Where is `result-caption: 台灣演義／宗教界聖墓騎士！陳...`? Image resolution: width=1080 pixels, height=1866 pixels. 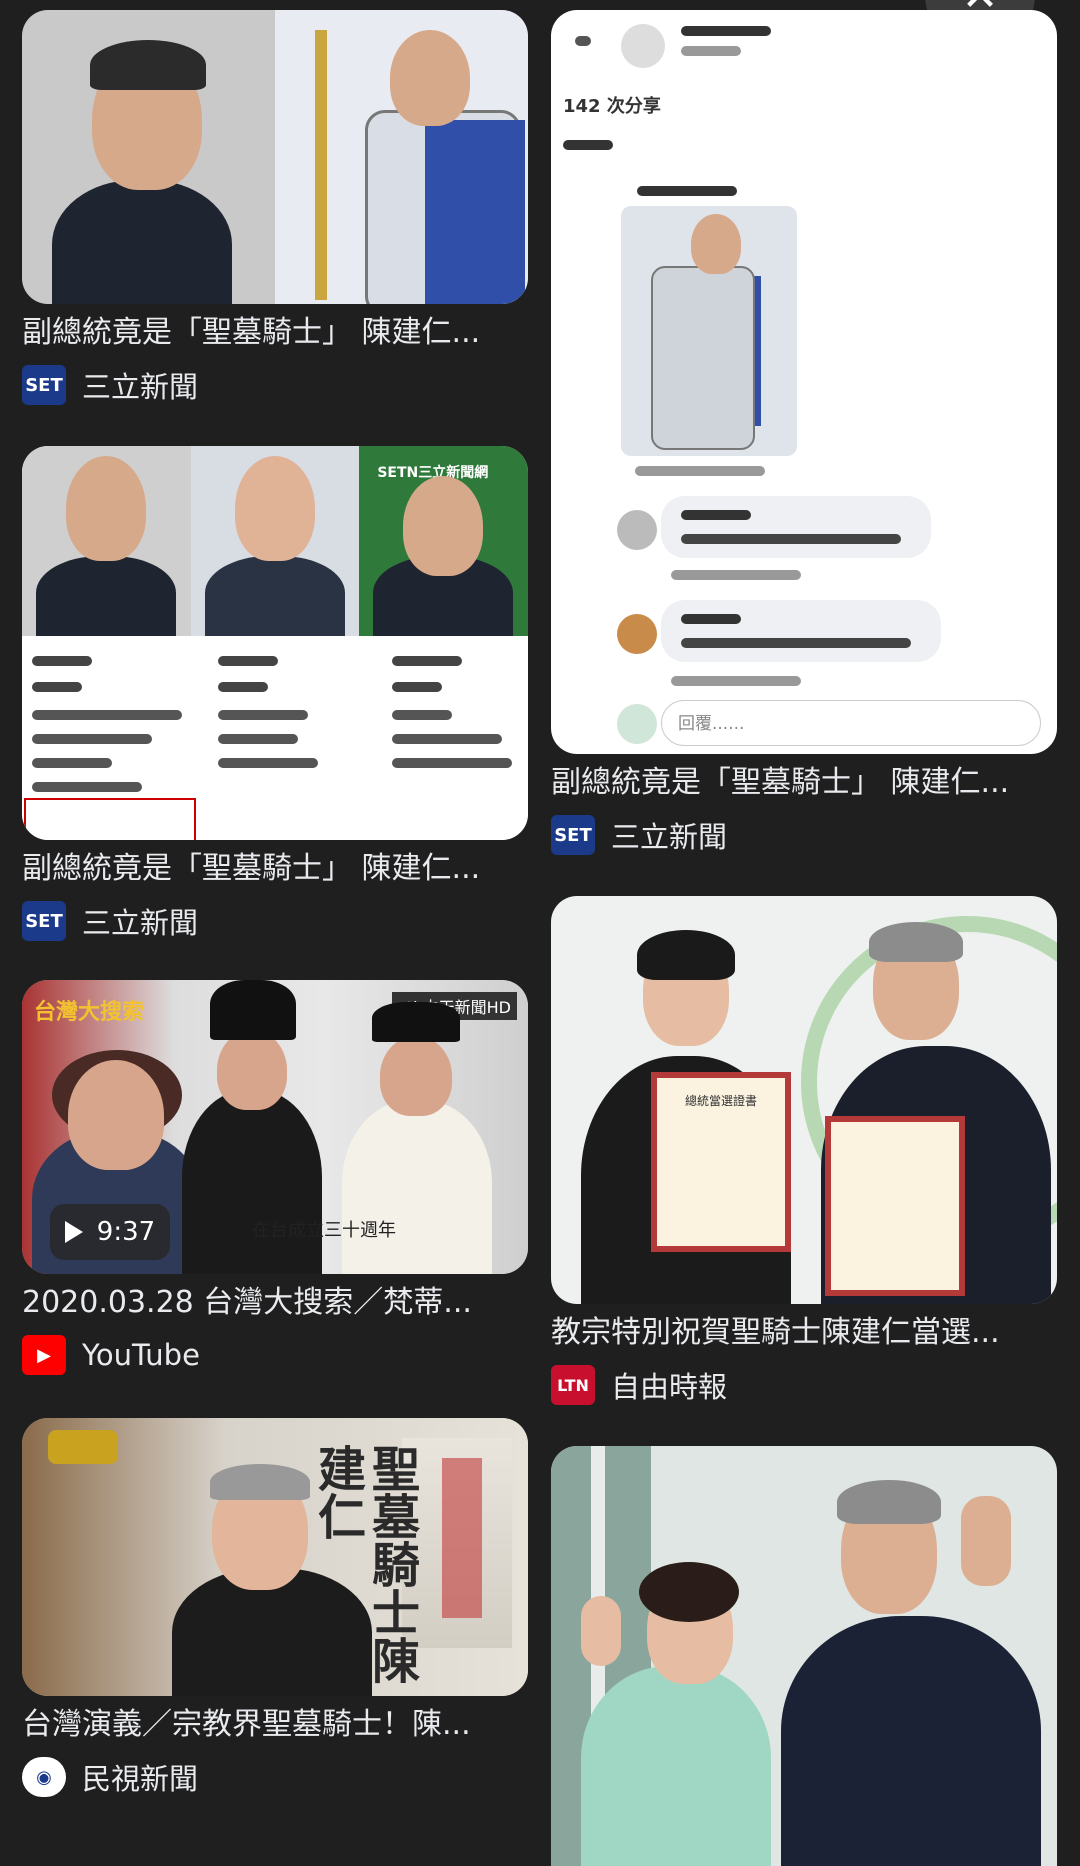 result-caption: 台灣演義／宗教界聖墓騎士！陳... is located at coordinates (275, 1725).